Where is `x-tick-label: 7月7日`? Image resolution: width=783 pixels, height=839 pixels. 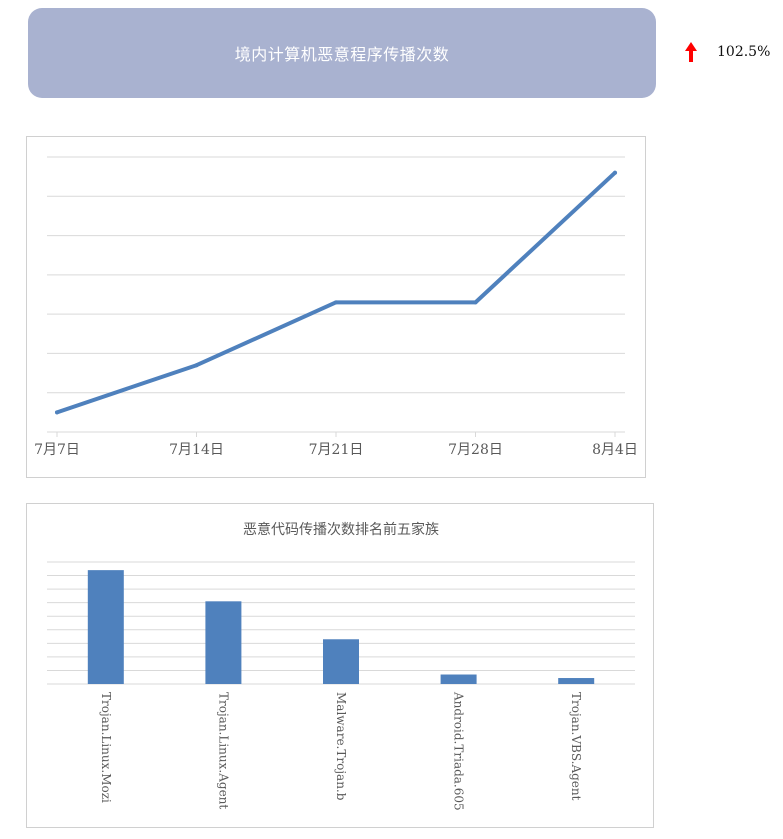
x-tick-label: 7月7日 is located at coordinates (57, 450).